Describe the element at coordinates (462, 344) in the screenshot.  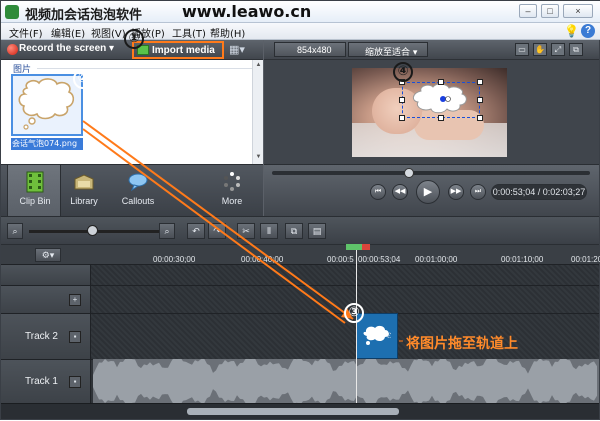
I see `drag-hint-text: 将图片拖至轨道上` at that location.